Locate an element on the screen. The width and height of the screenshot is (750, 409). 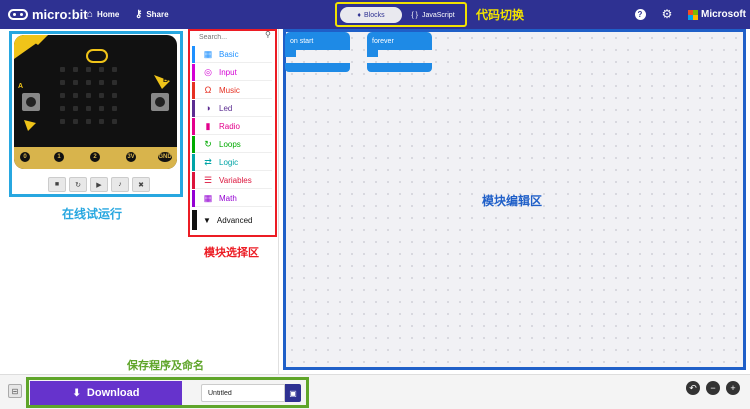
on-start-block-header: on start is located at coordinates (317, 41).